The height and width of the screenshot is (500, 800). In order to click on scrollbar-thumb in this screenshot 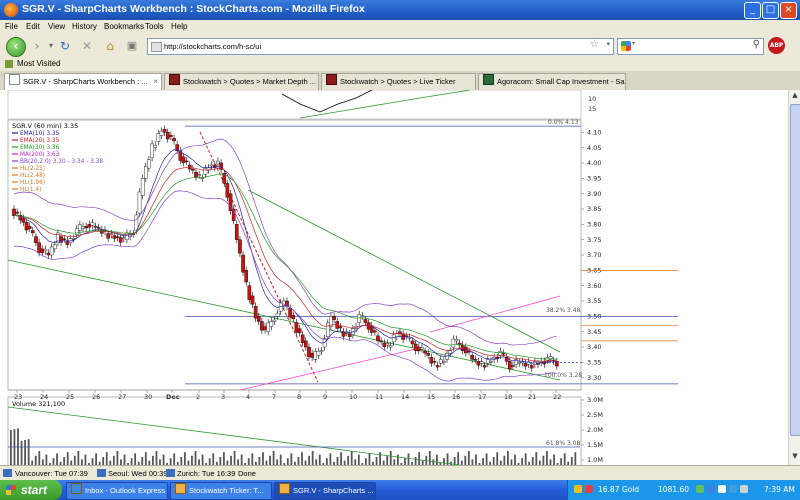, I will do `click(795, 270)`.